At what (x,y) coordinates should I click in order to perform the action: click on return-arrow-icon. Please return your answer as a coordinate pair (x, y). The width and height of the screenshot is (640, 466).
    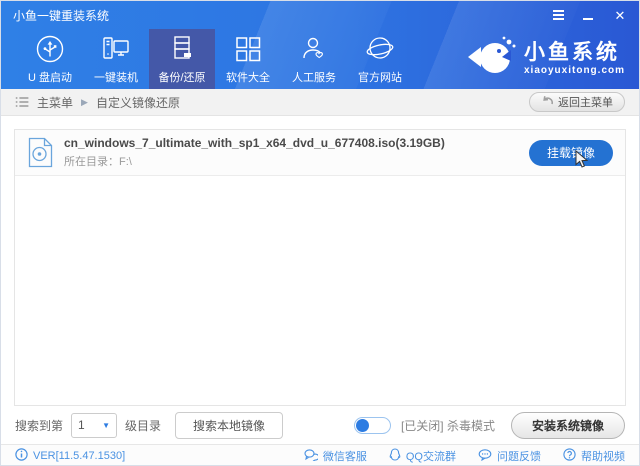
    Looking at the image, I should click on (547, 102).